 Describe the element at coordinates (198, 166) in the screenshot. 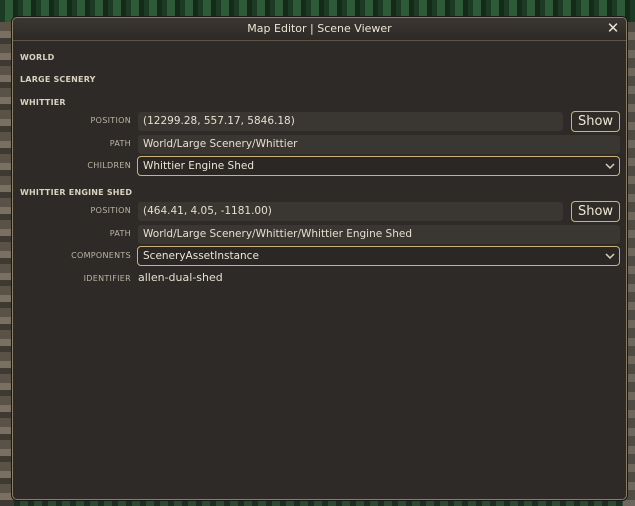

I see `whittier-children-value: Whittier Engine Shed` at that location.